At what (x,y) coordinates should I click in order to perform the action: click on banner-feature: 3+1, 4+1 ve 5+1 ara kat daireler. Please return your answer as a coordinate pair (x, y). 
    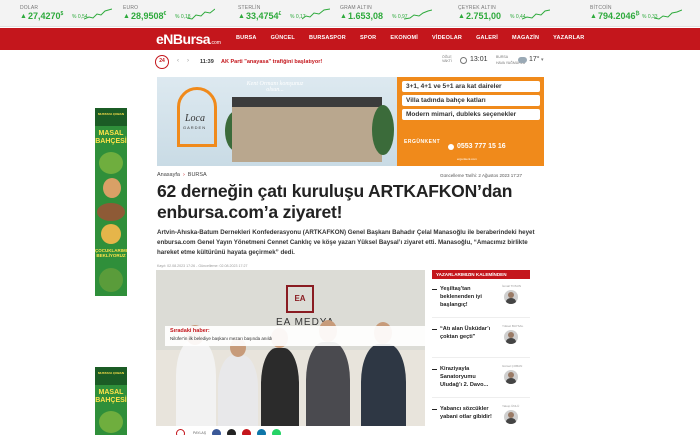
    Looking at the image, I should click on (471, 86).